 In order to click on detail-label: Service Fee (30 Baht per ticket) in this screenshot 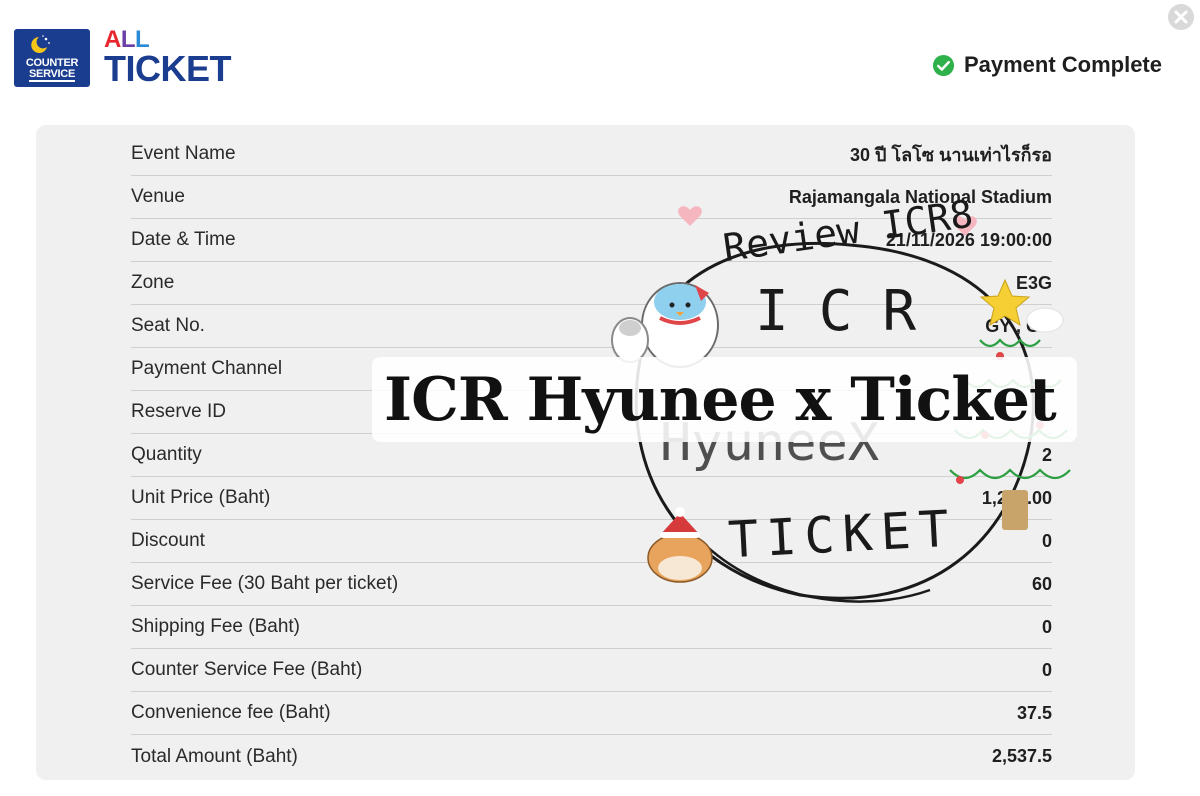, I will do `click(265, 583)`.